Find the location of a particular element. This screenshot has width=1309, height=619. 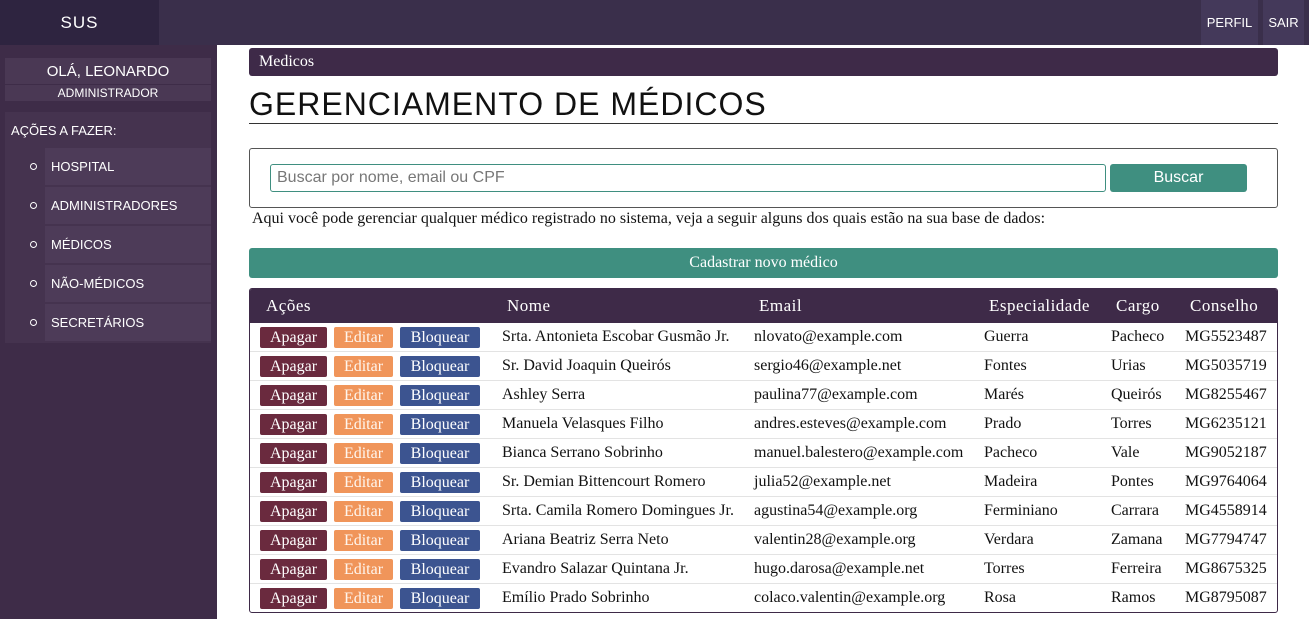

cell-especialidade: Marés is located at coordinates (1004, 394).